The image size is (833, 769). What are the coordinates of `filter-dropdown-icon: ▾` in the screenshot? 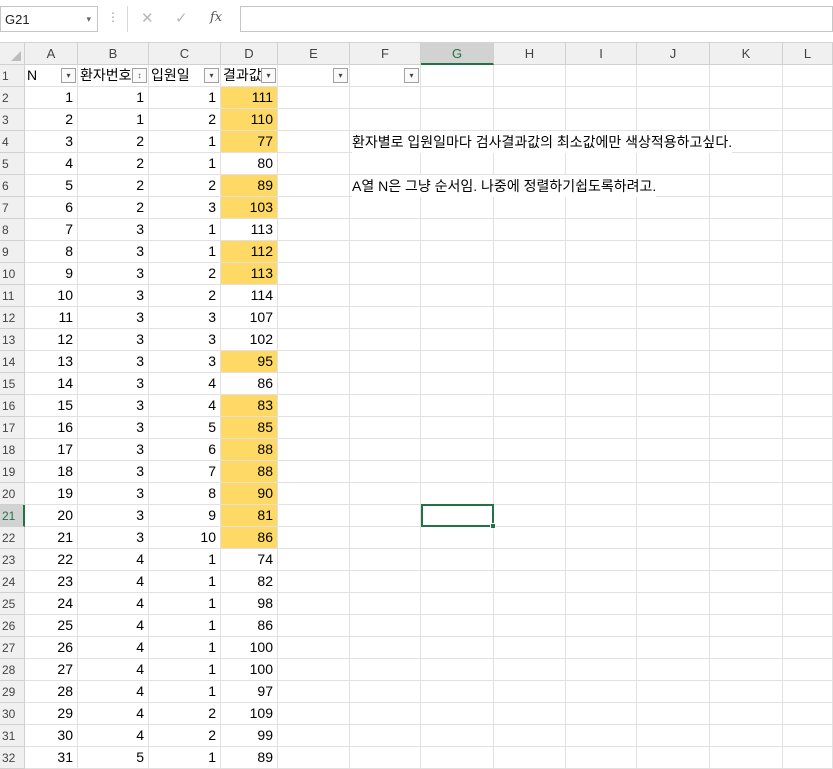 It's located at (211, 75).